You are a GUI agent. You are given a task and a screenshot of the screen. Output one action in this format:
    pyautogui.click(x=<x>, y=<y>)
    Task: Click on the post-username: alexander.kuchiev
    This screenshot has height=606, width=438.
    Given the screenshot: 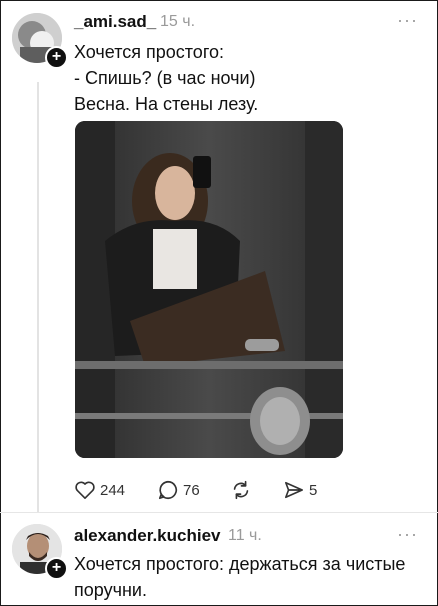 What is the action you would take?
    pyautogui.click(x=147, y=536)
    